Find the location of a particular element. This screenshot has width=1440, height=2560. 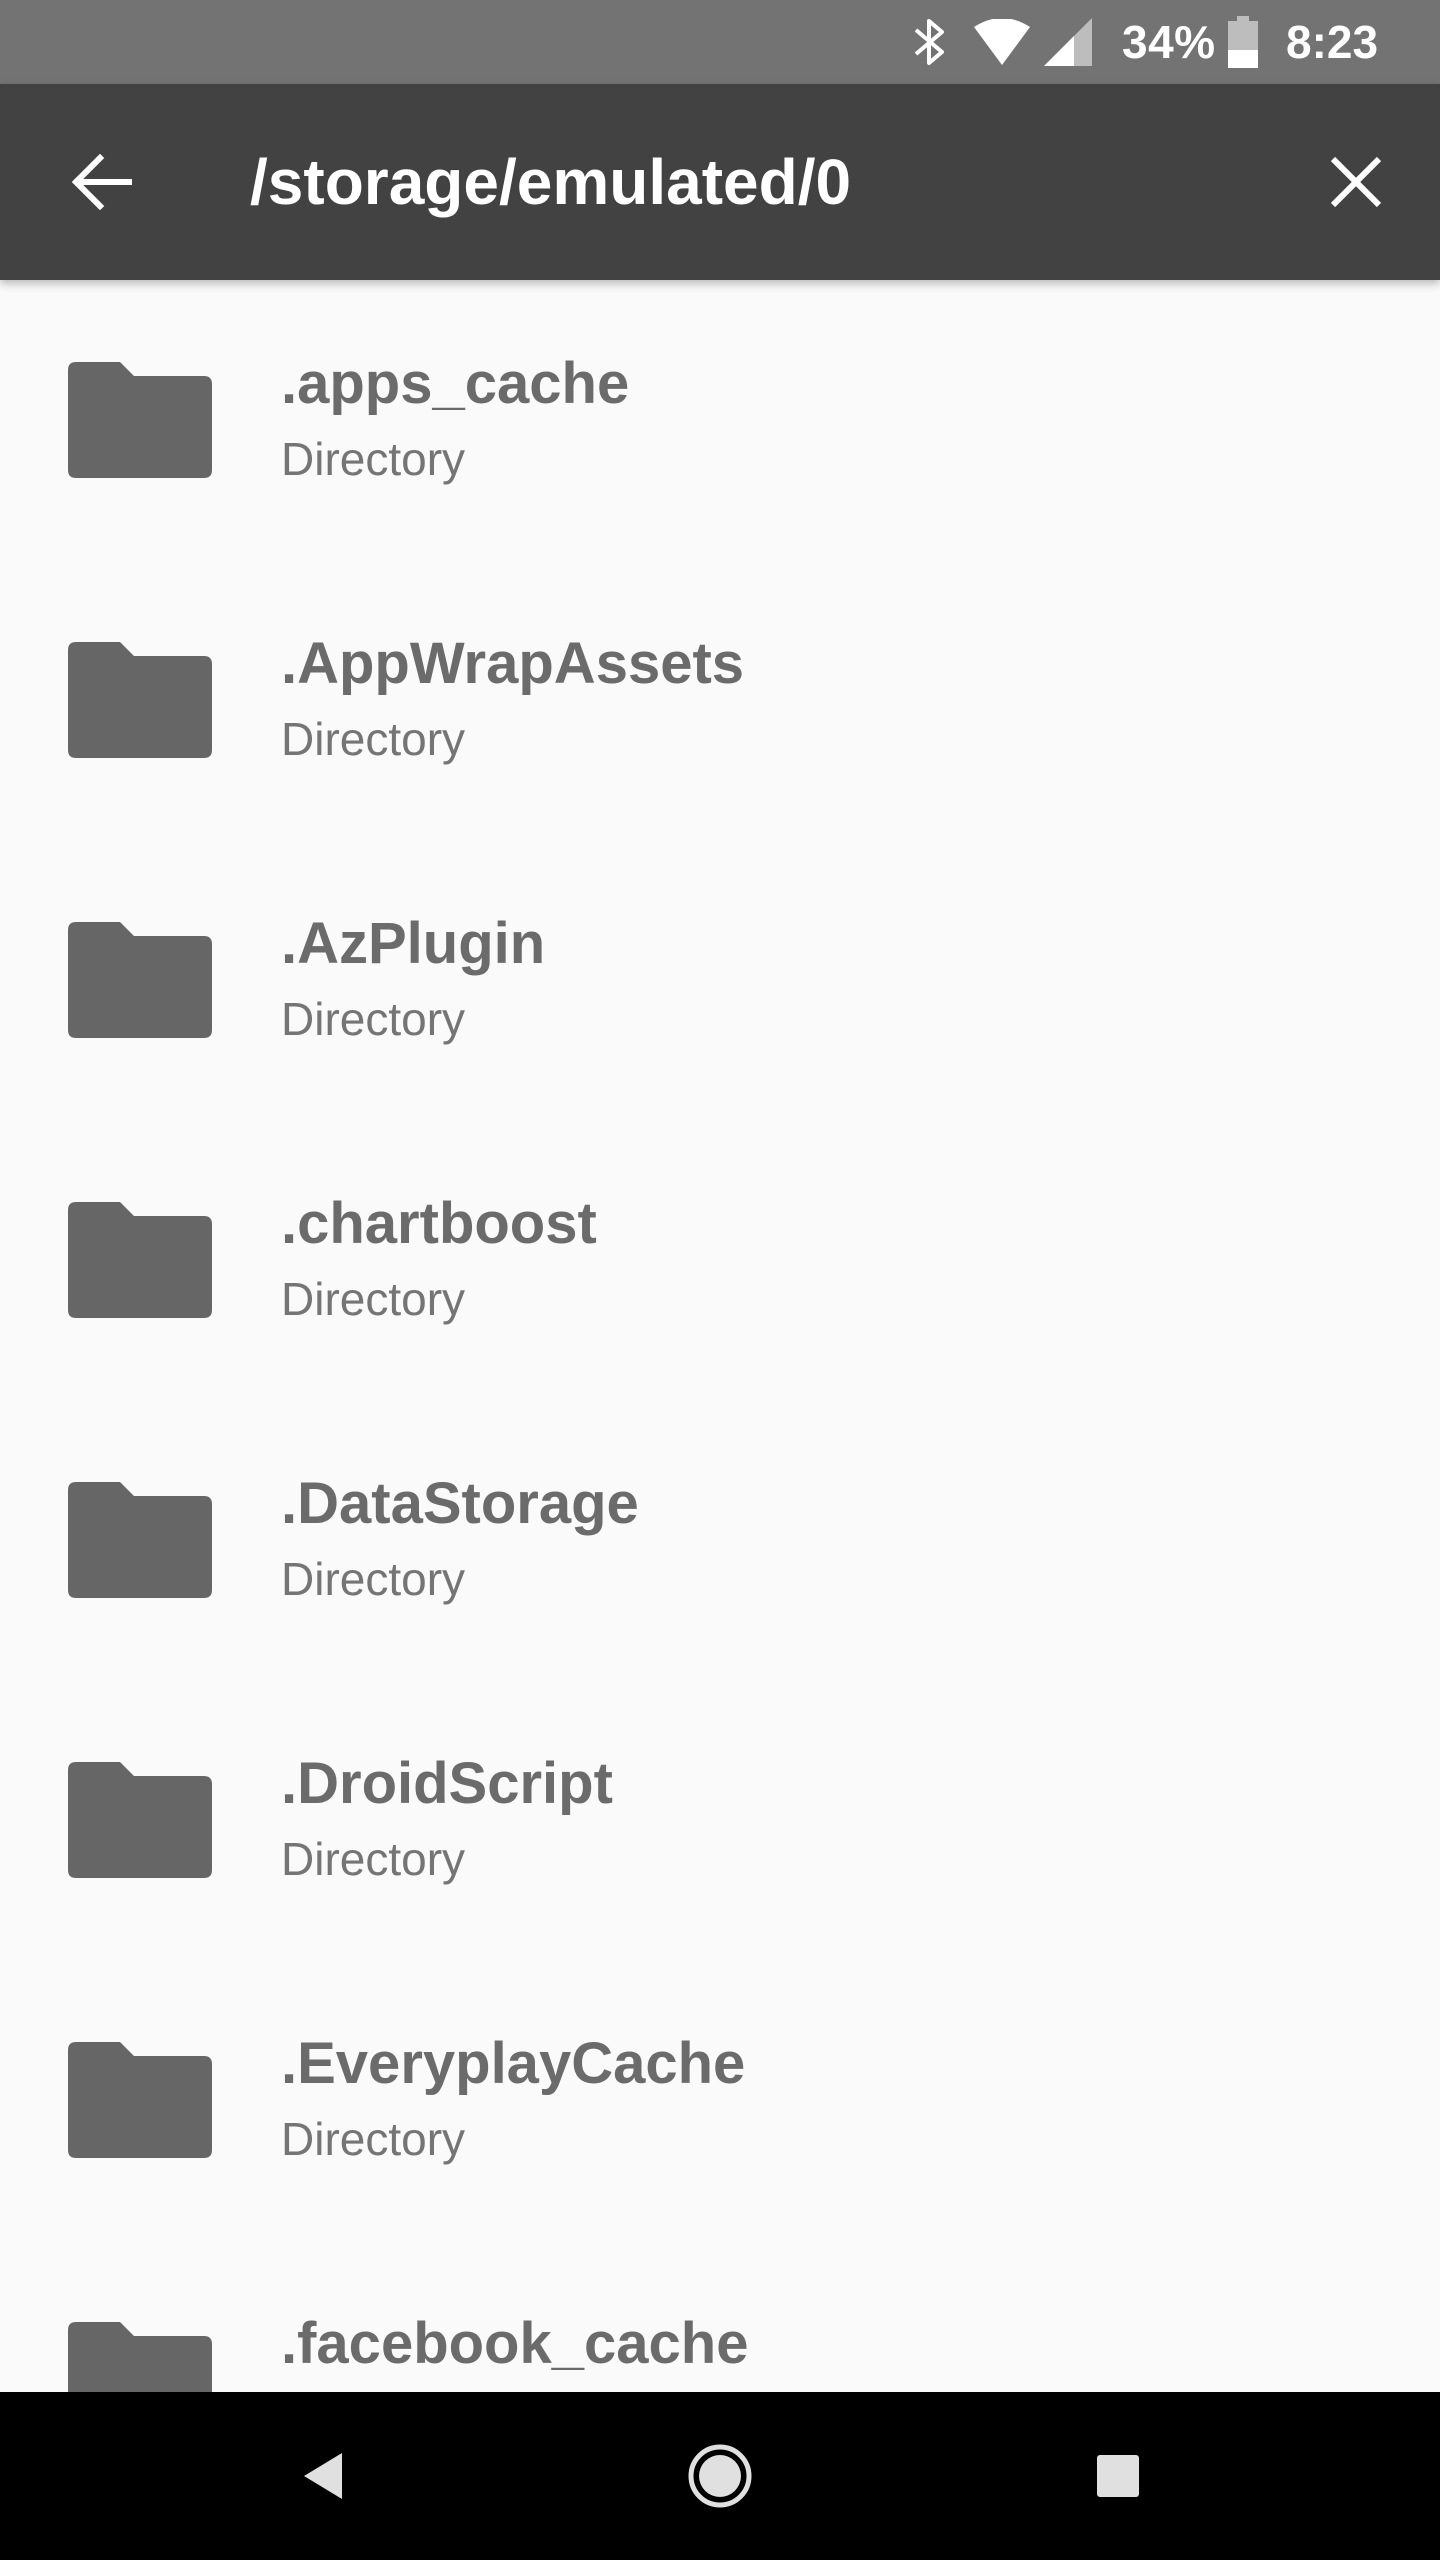

bluetooth-icon is located at coordinates (932, 42).